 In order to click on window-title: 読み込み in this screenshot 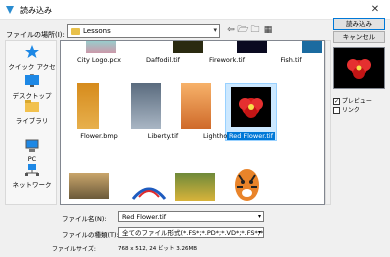, I will do `click(36, 10)`.